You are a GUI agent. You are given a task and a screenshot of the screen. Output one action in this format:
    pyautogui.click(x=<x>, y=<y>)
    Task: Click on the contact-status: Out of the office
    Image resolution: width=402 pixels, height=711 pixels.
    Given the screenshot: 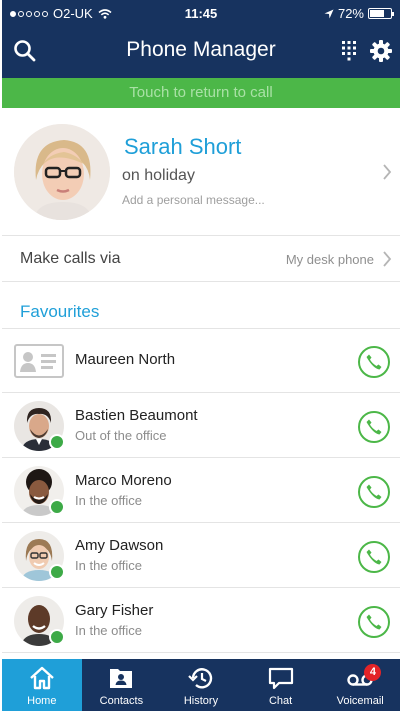 What is the action you would take?
    pyautogui.click(x=121, y=435)
    